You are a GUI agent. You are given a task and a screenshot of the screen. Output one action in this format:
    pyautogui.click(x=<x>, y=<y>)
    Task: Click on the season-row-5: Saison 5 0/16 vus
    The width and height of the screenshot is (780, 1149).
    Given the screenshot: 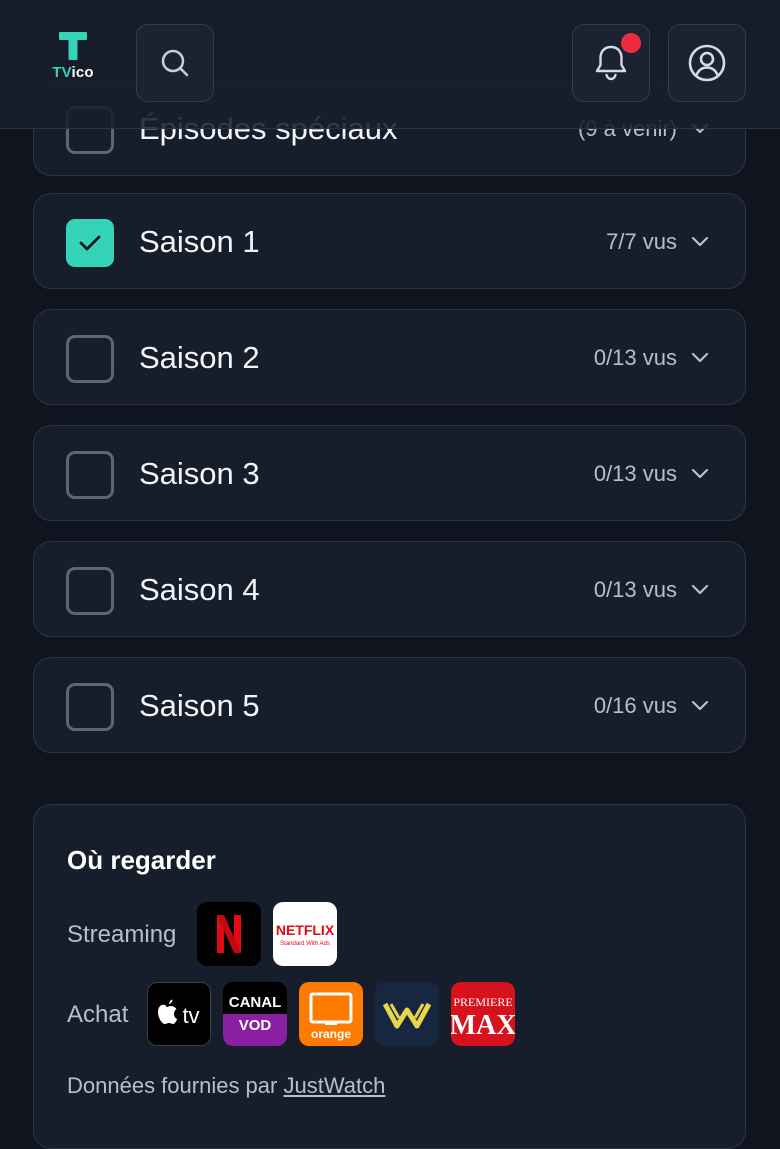 What is the action you would take?
    pyautogui.click(x=389, y=705)
    